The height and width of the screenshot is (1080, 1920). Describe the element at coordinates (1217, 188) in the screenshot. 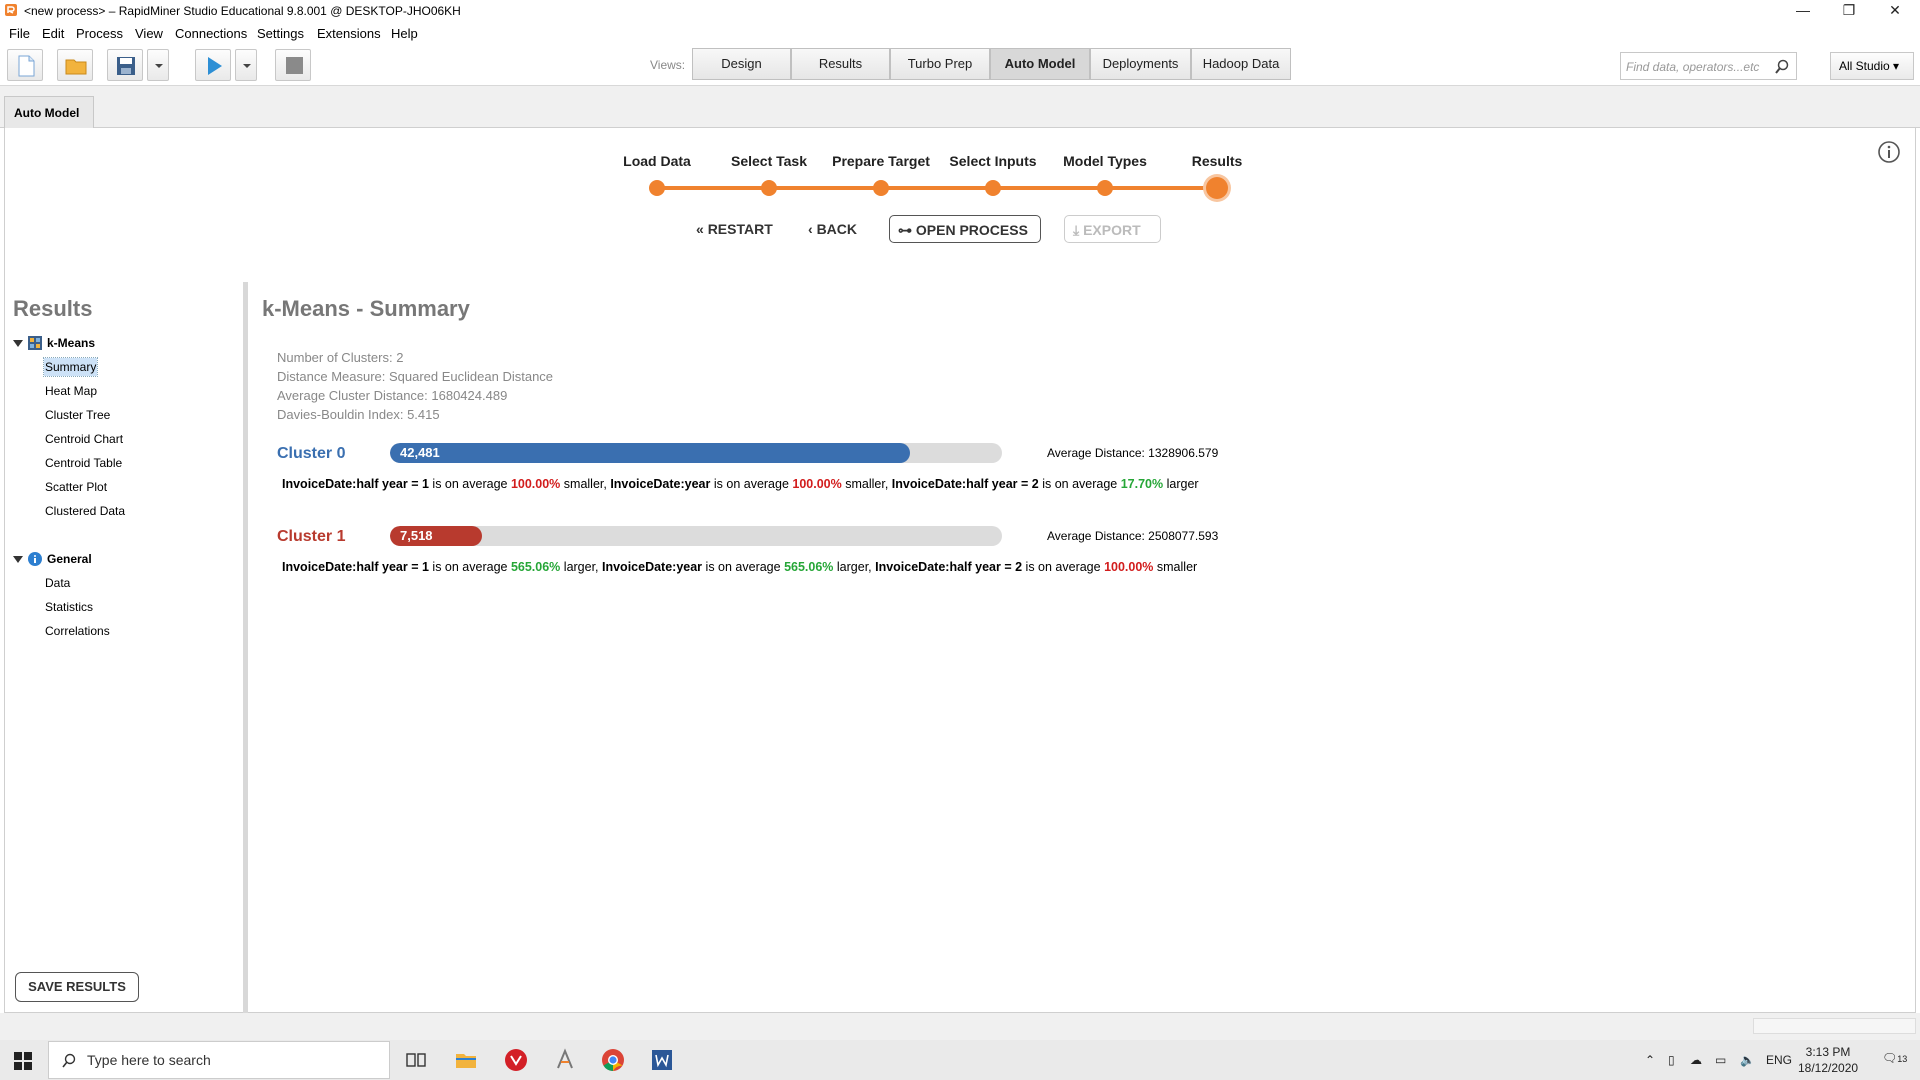

I see `step-dot-current` at that location.